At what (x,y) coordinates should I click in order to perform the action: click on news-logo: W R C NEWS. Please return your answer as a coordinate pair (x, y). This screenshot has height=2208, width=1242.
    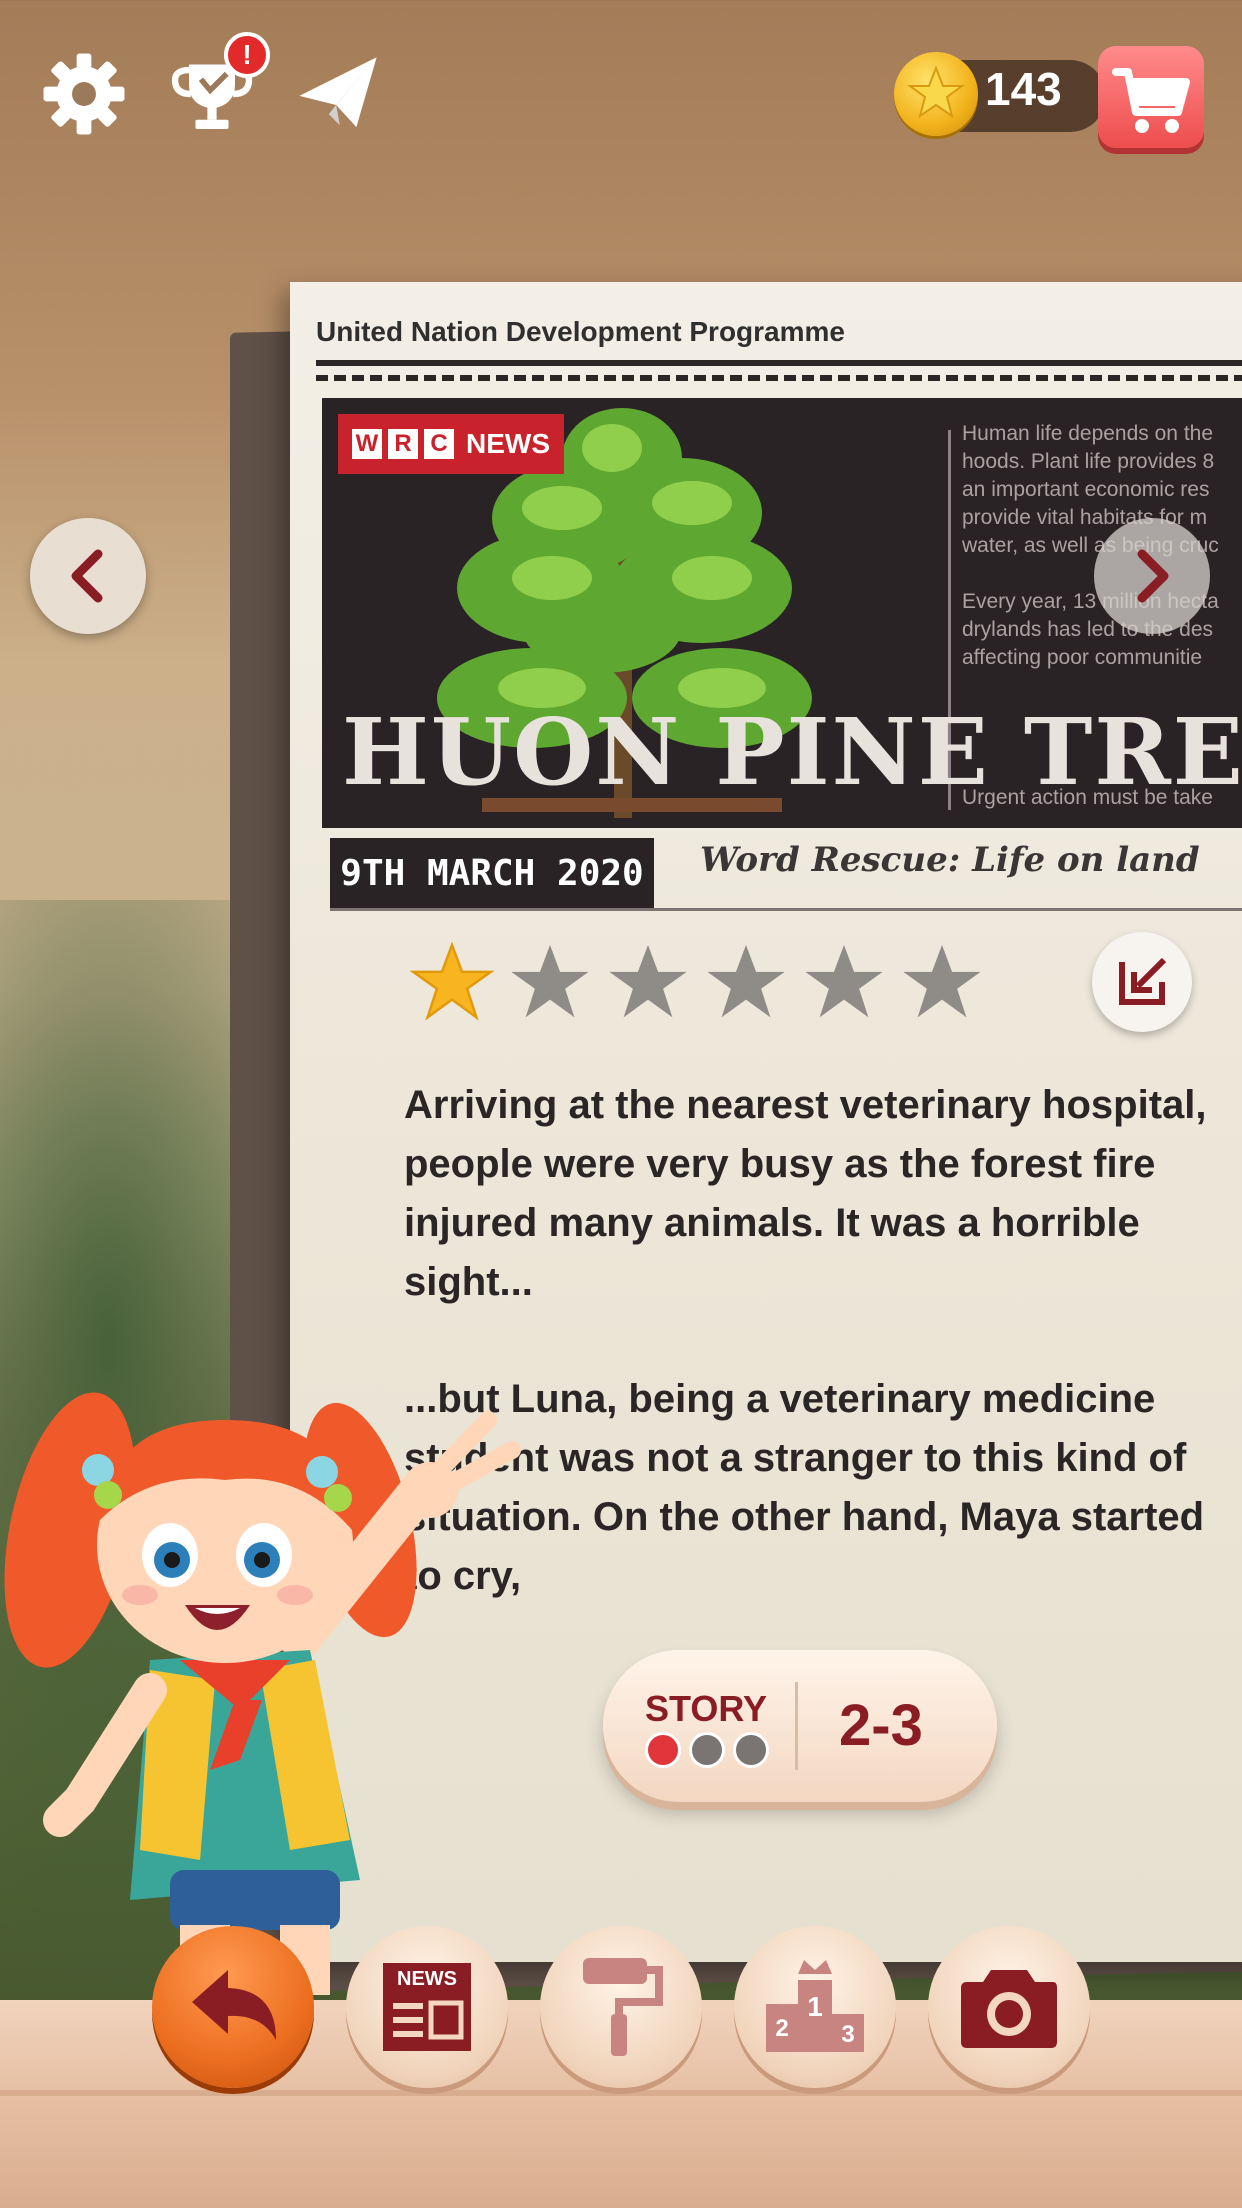
    Looking at the image, I should click on (451, 444).